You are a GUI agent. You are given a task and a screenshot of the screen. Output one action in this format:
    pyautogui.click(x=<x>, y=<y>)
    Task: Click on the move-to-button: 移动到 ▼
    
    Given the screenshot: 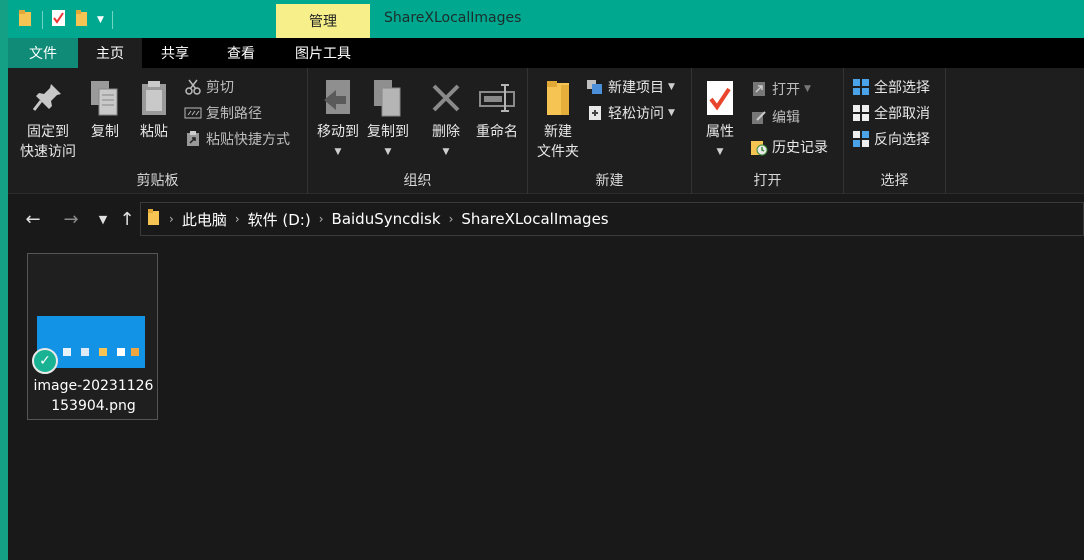 What is the action you would take?
    pyautogui.click(x=338, y=119)
    